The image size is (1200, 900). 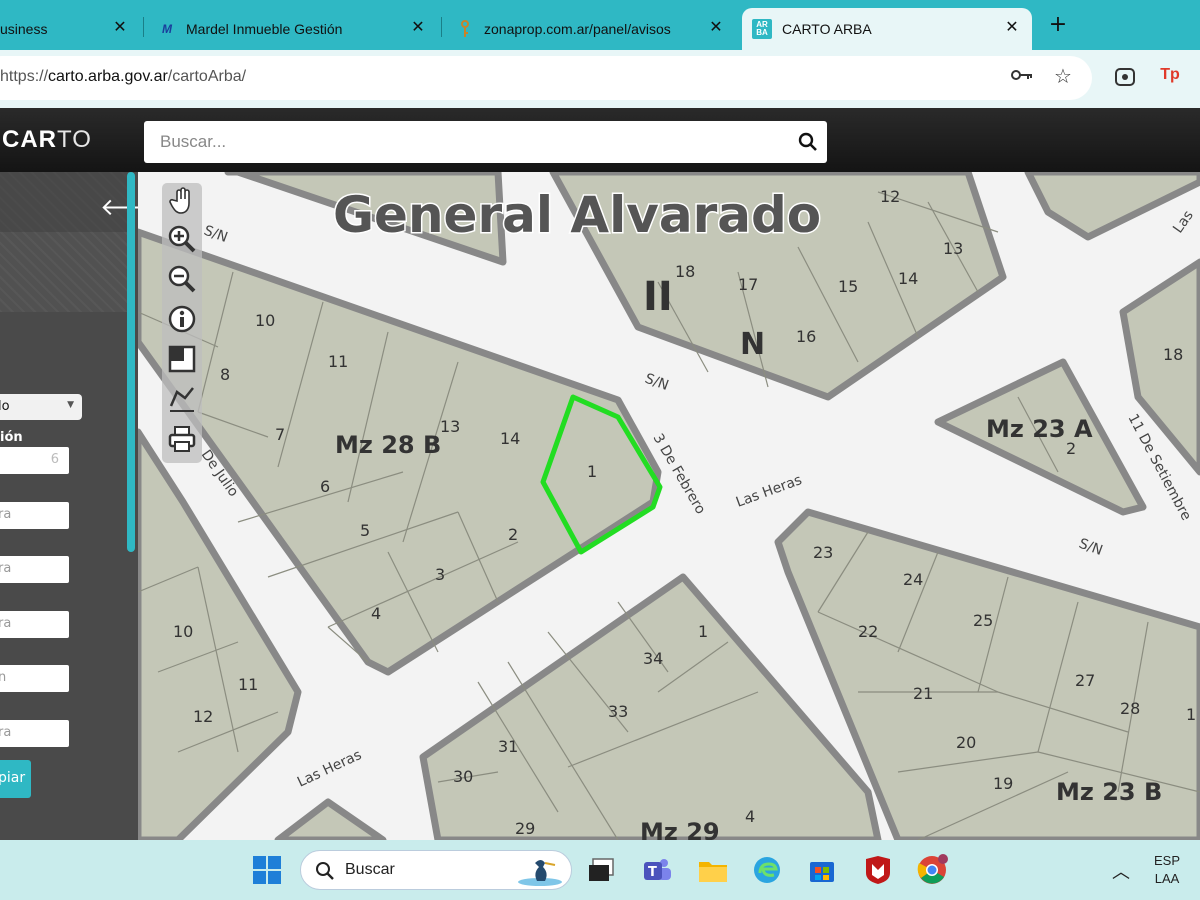 I want to click on field-1: 6, so click(x=34, y=460).